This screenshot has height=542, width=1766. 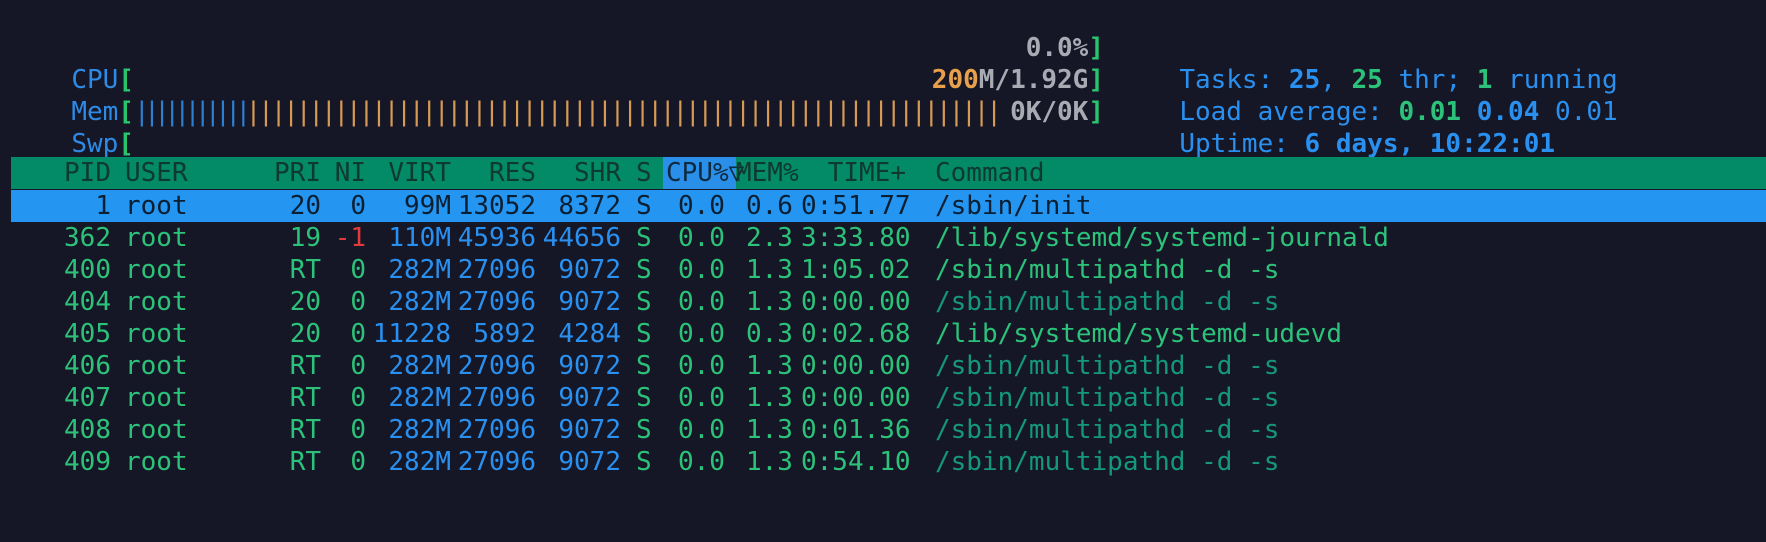 I want to click on uptime: Uptime: 6 days, 10:22:01, so click(x=1351, y=128).